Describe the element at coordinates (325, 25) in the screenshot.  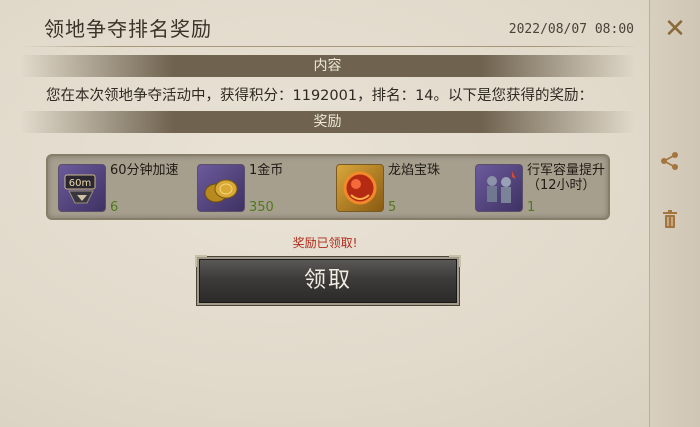
I see `mail-header: 领地争夺排名奖励 2022/08/07 08:00` at that location.